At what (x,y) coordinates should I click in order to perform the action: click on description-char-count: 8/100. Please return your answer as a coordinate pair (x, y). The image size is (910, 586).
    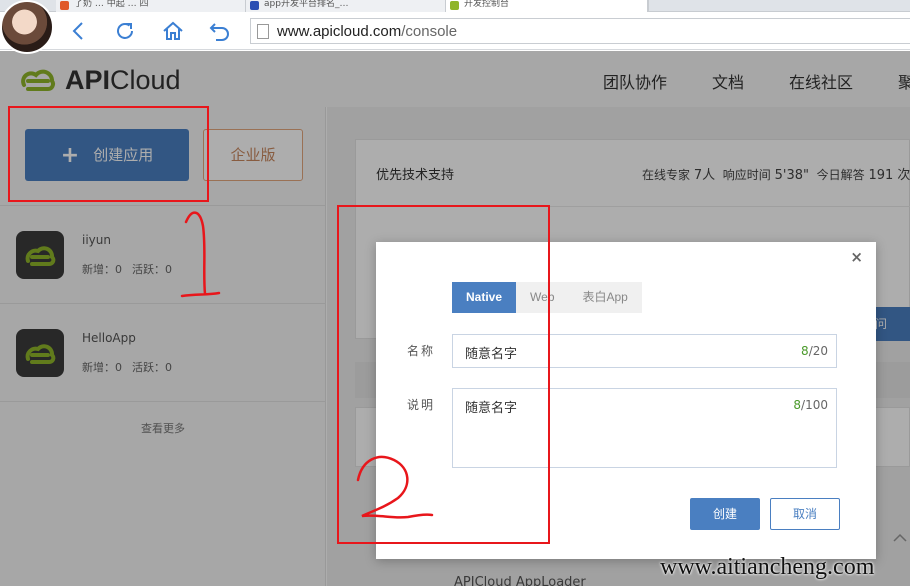
    Looking at the image, I should click on (810, 405).